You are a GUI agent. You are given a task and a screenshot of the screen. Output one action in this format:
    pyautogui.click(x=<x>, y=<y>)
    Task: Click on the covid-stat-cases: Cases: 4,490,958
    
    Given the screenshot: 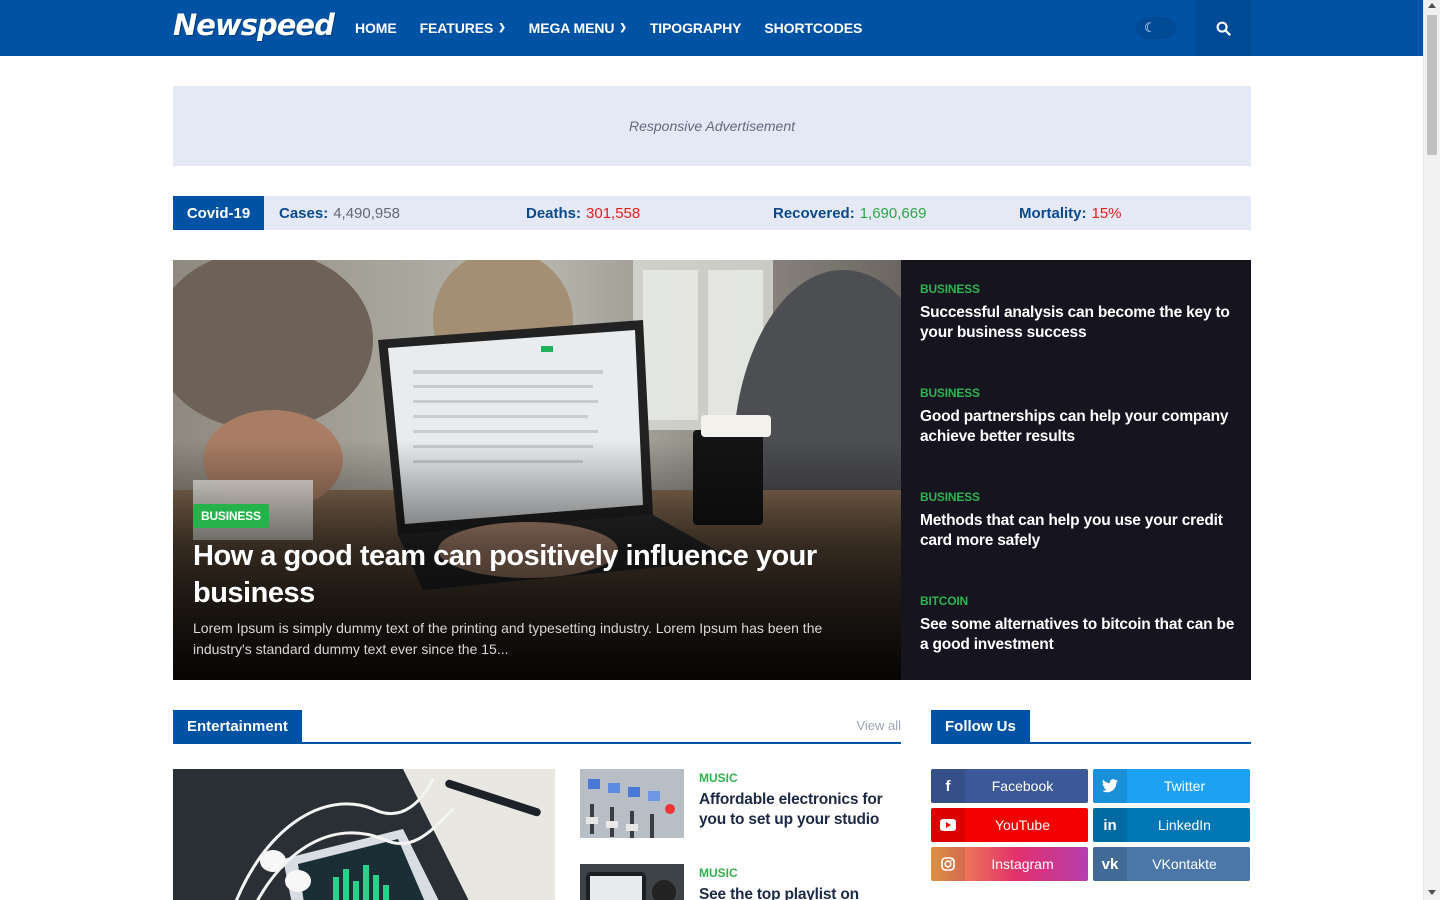 What is the action you would take?
    pyautogui.click(x=339, y=213)
    